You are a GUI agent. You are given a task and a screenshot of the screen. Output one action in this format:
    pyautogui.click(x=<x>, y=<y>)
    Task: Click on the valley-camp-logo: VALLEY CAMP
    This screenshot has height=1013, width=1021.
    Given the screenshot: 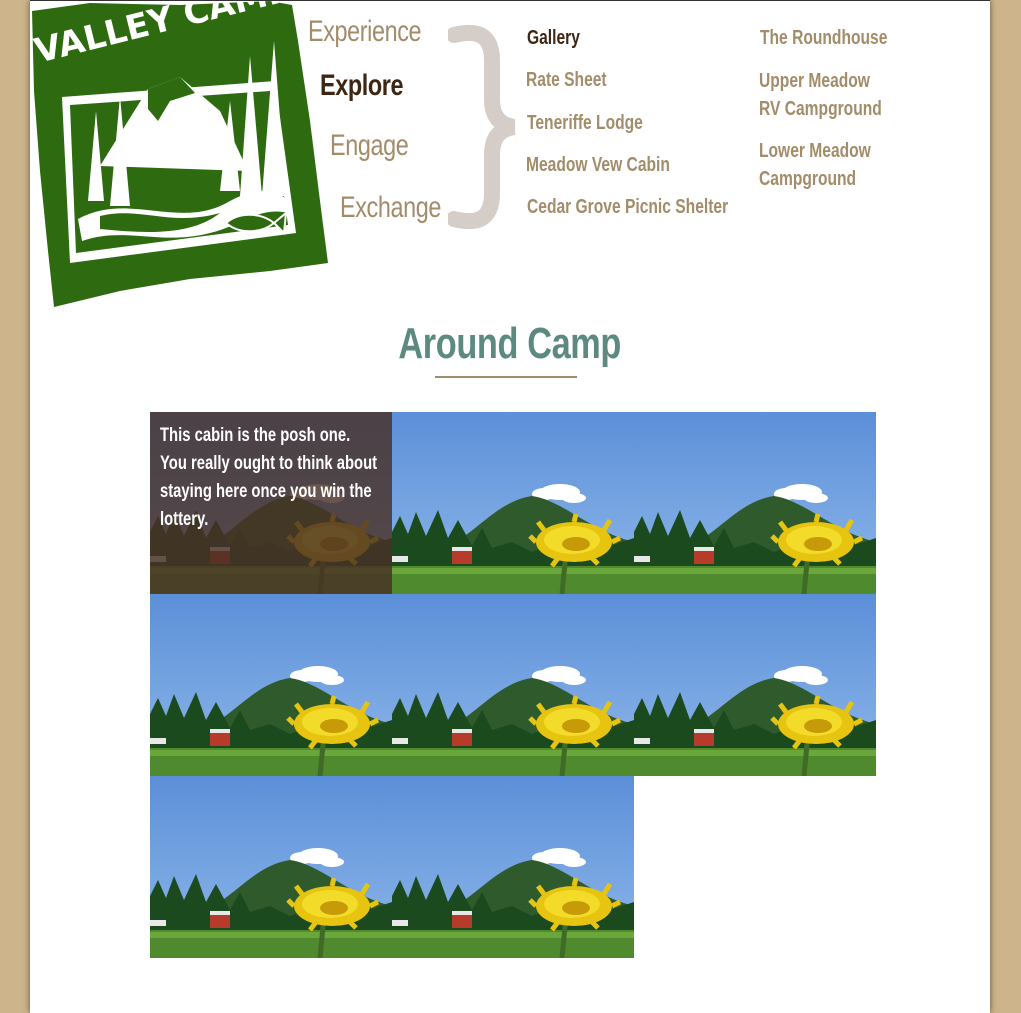 What is the action you would take?
    pyautogui.click(x=180, y=154)
    